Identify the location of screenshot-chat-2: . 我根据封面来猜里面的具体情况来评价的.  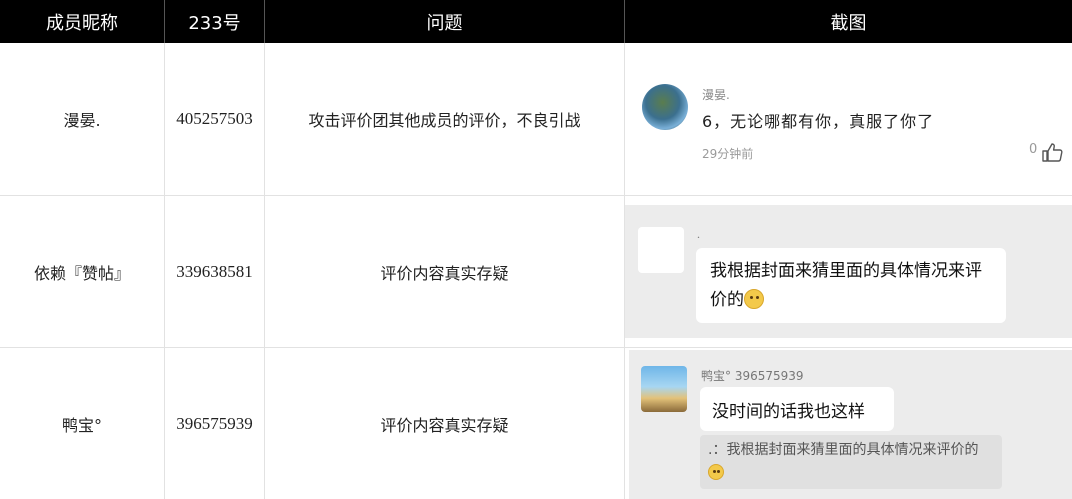
(848, 271).